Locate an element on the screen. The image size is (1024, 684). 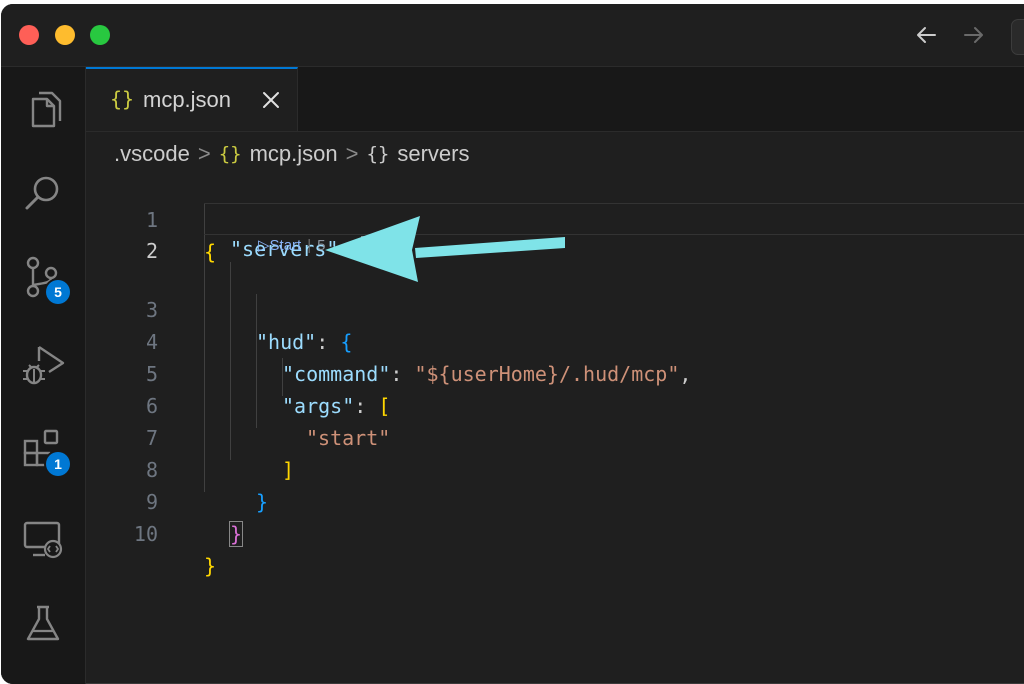
arrow-left-icon is located at coordinates (927, 35).